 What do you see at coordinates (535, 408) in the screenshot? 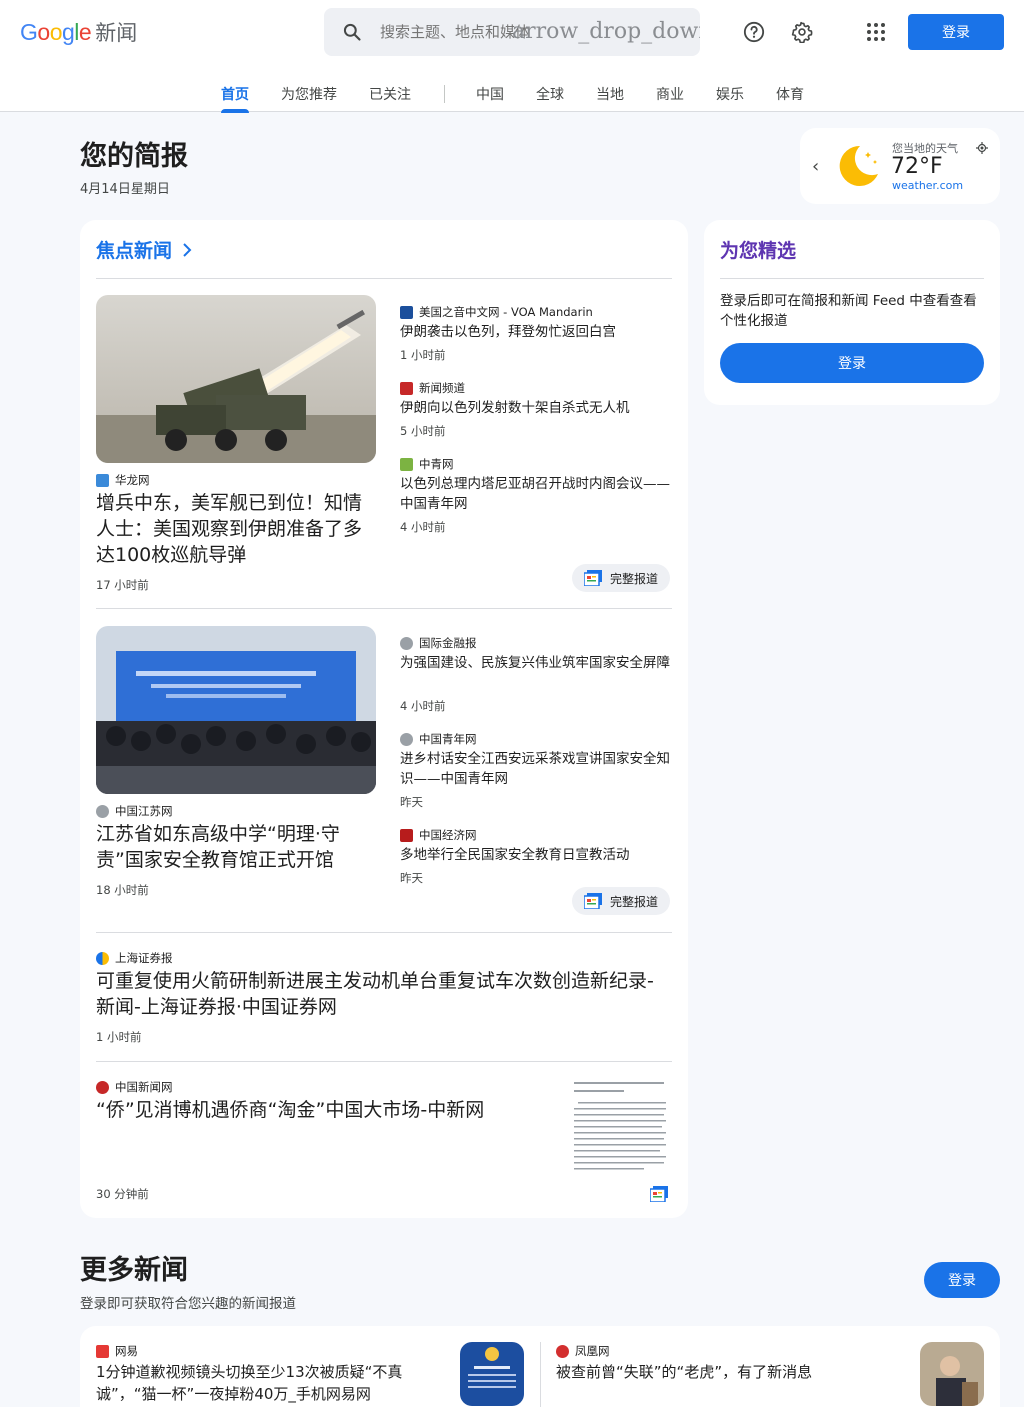
I see `story-headline: 伊朗向以色列发射数十架自杀式无人机` at bounding box center [535, 408].